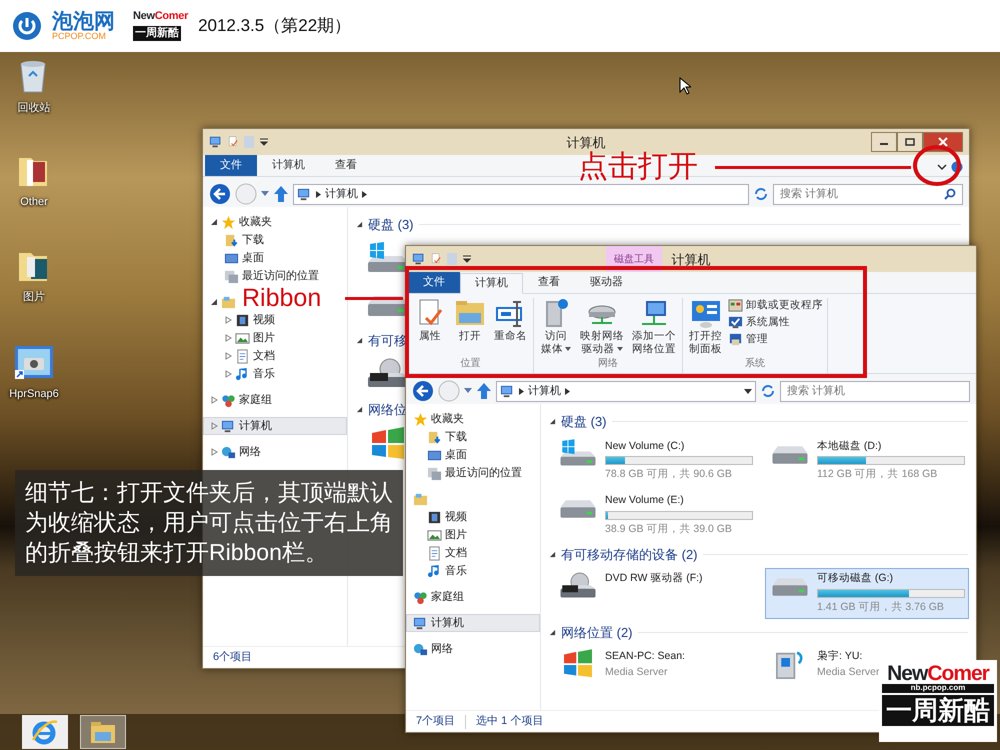 The width and height of the screenshot is (1000, 750). Describe the element at coordinates (867, 593) in the screenshot. I see `drive-tile: 可移动磁盘 (G:) 1.41 GB 可用，共 3.76 GB` at that location.